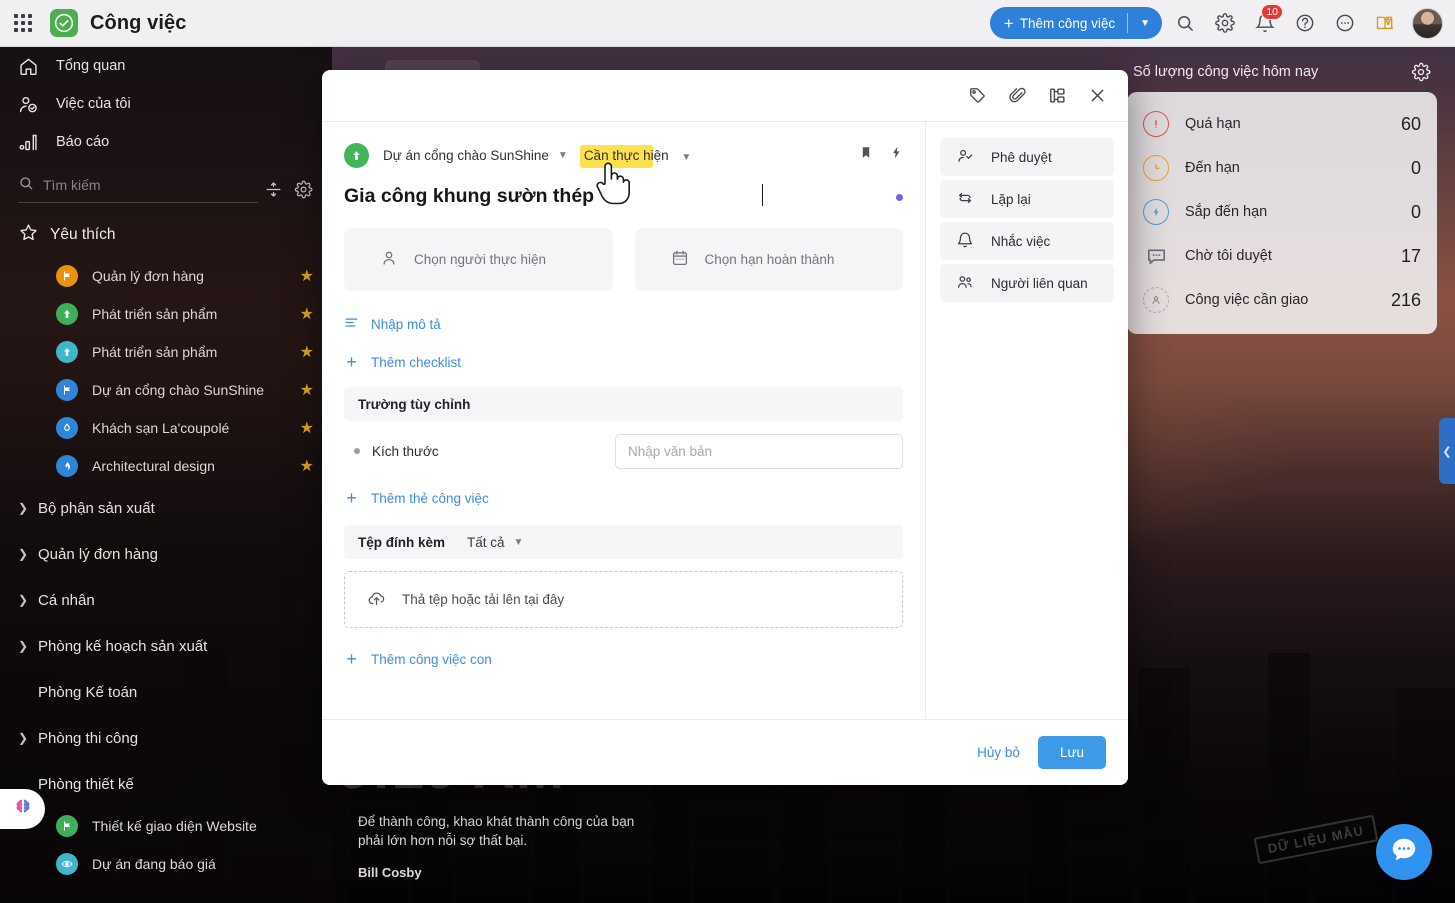  I want to click on top-app-bar: Công việc + Thêm công việc ▼ 10, so click(727, 23).